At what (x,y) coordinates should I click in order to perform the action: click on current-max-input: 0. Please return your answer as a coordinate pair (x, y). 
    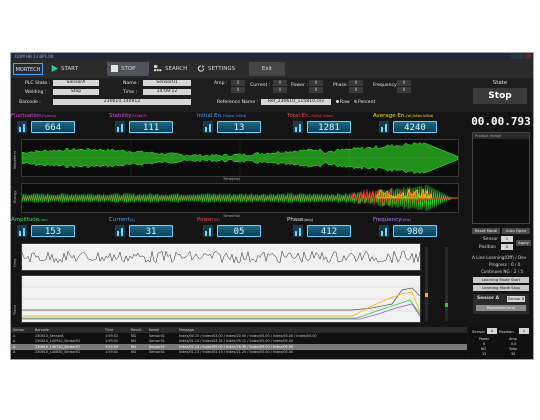
    Looking at the image, I should click on (280, 90).